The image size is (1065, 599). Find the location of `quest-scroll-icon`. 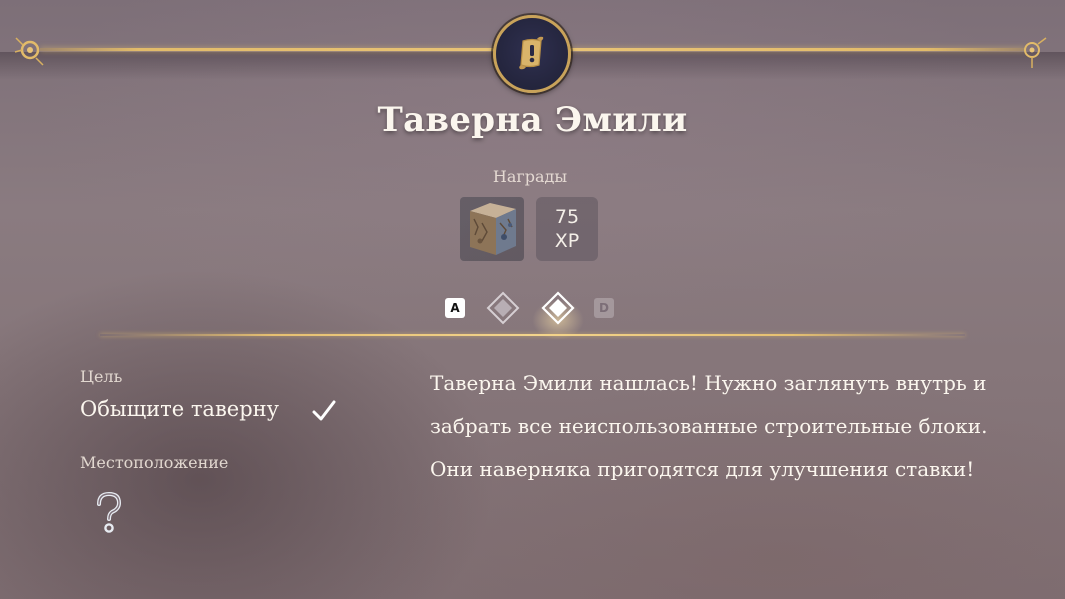

quest-scroll-icon is located at coordinates (531, 53).